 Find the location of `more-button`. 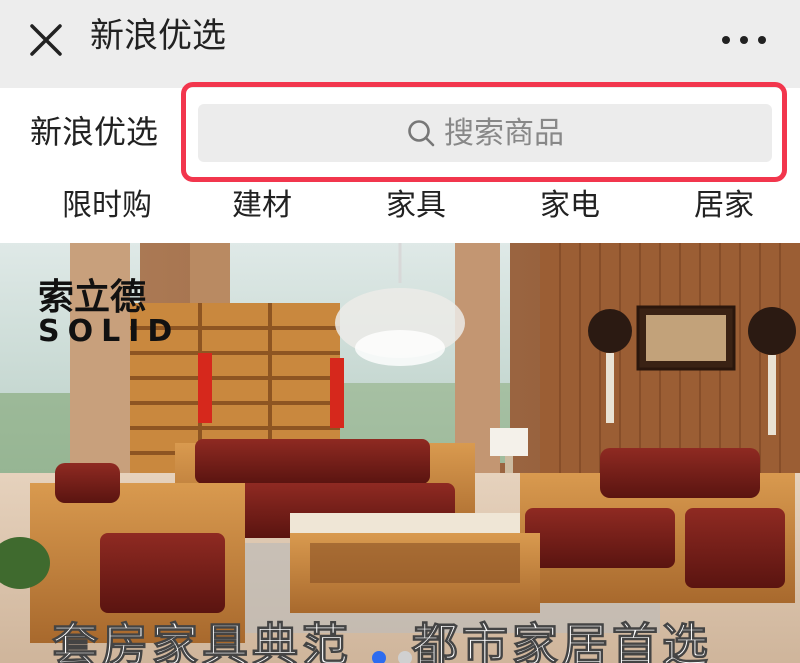

more-button is located at coordinates (744, 40).